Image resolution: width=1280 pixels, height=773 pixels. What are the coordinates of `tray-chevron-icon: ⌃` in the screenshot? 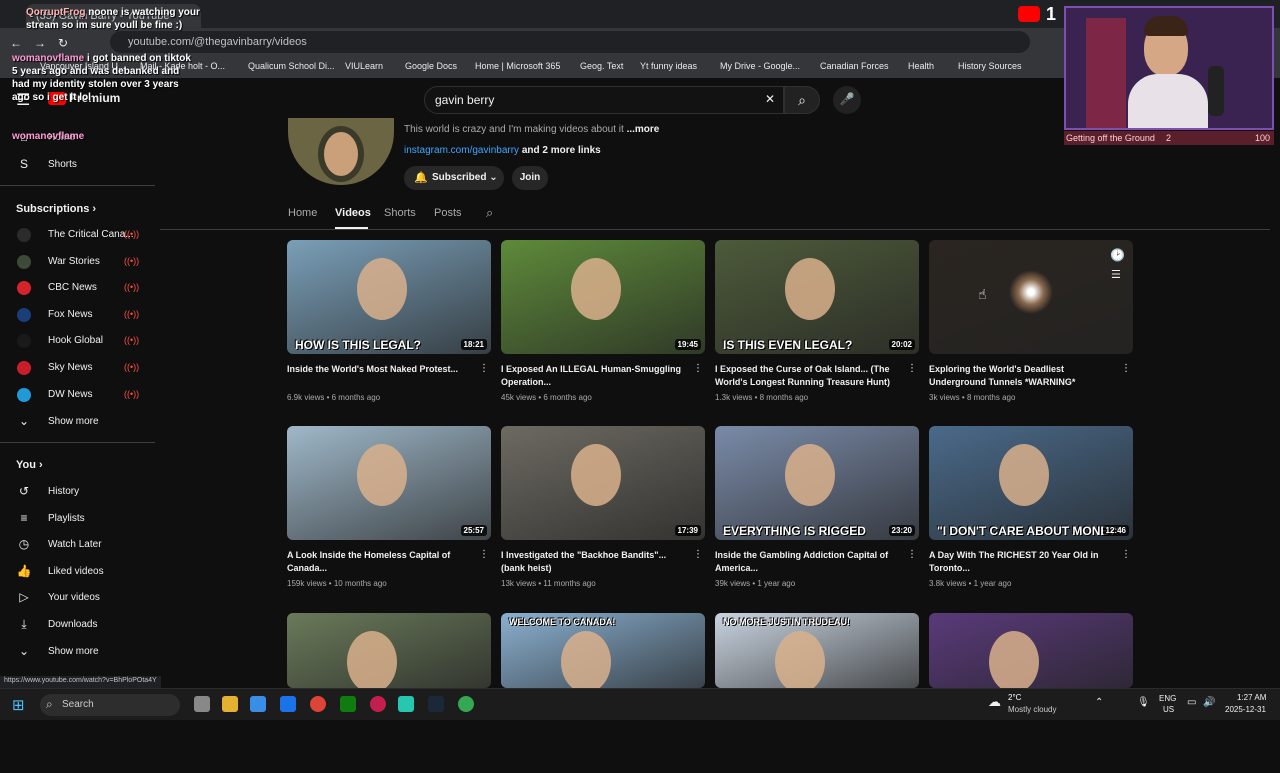 It's located at (1099, 702).